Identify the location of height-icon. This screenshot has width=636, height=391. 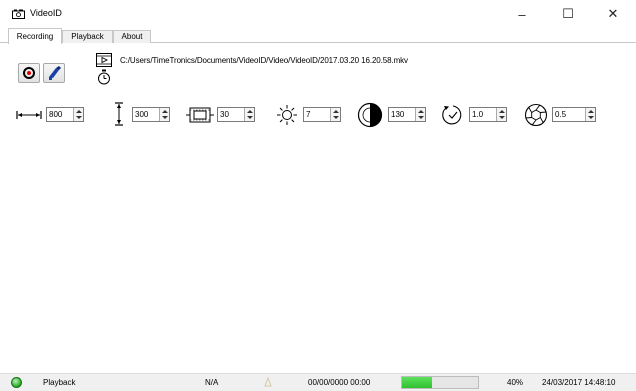
(119, 114).